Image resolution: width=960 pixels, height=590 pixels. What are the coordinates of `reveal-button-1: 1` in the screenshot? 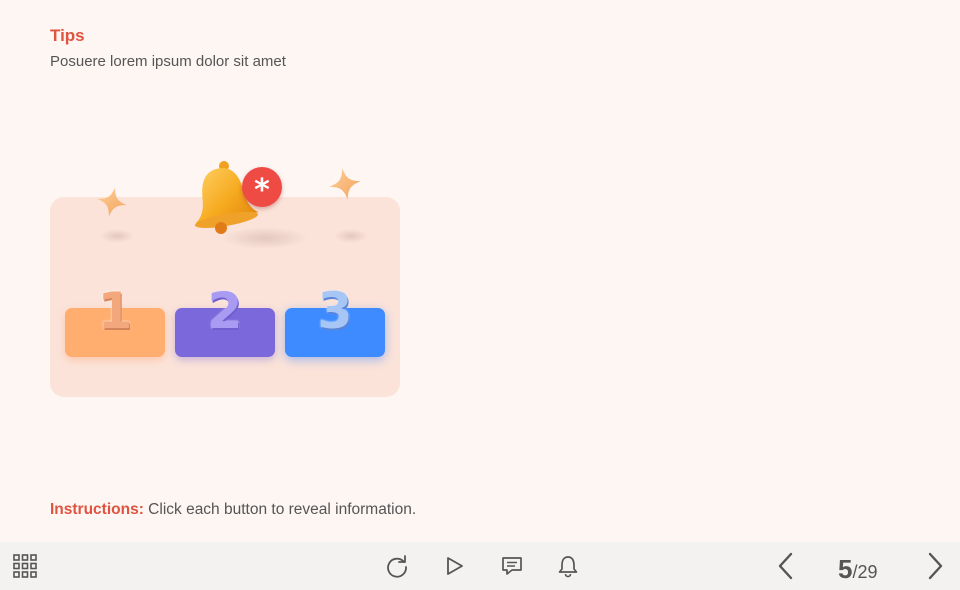 It's located at (115, 321).